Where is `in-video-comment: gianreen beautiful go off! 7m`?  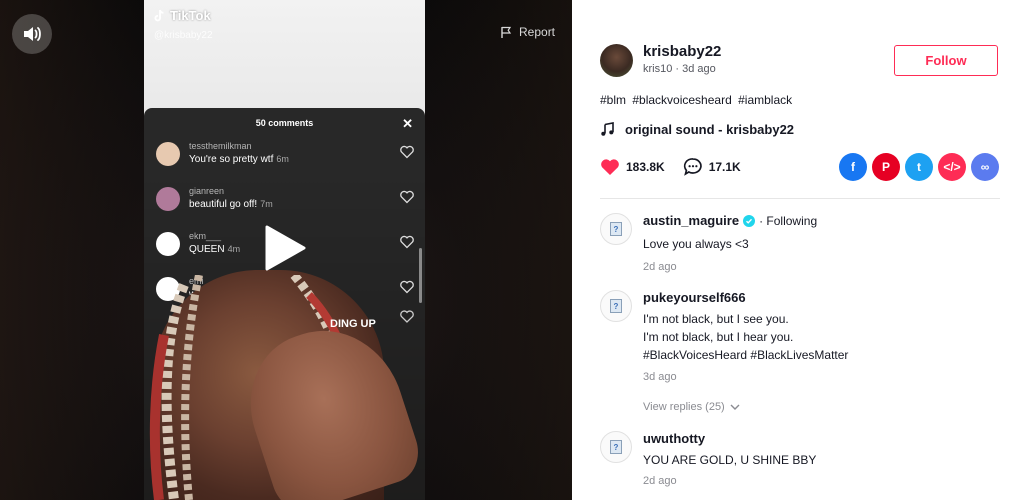 in-video-comment: gianreen beautiful go off! 7m is located at coordinates (285, 203).